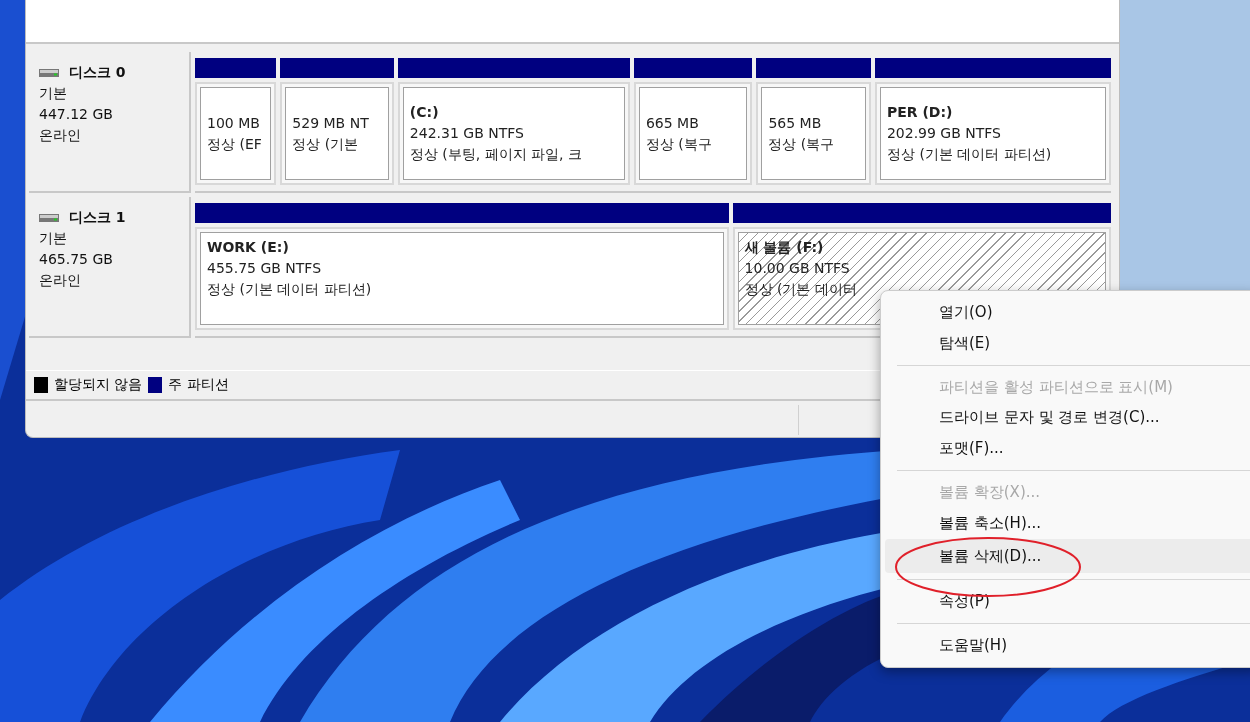  I want to click on menu-item: 탐색(E), so click(1067, 343).